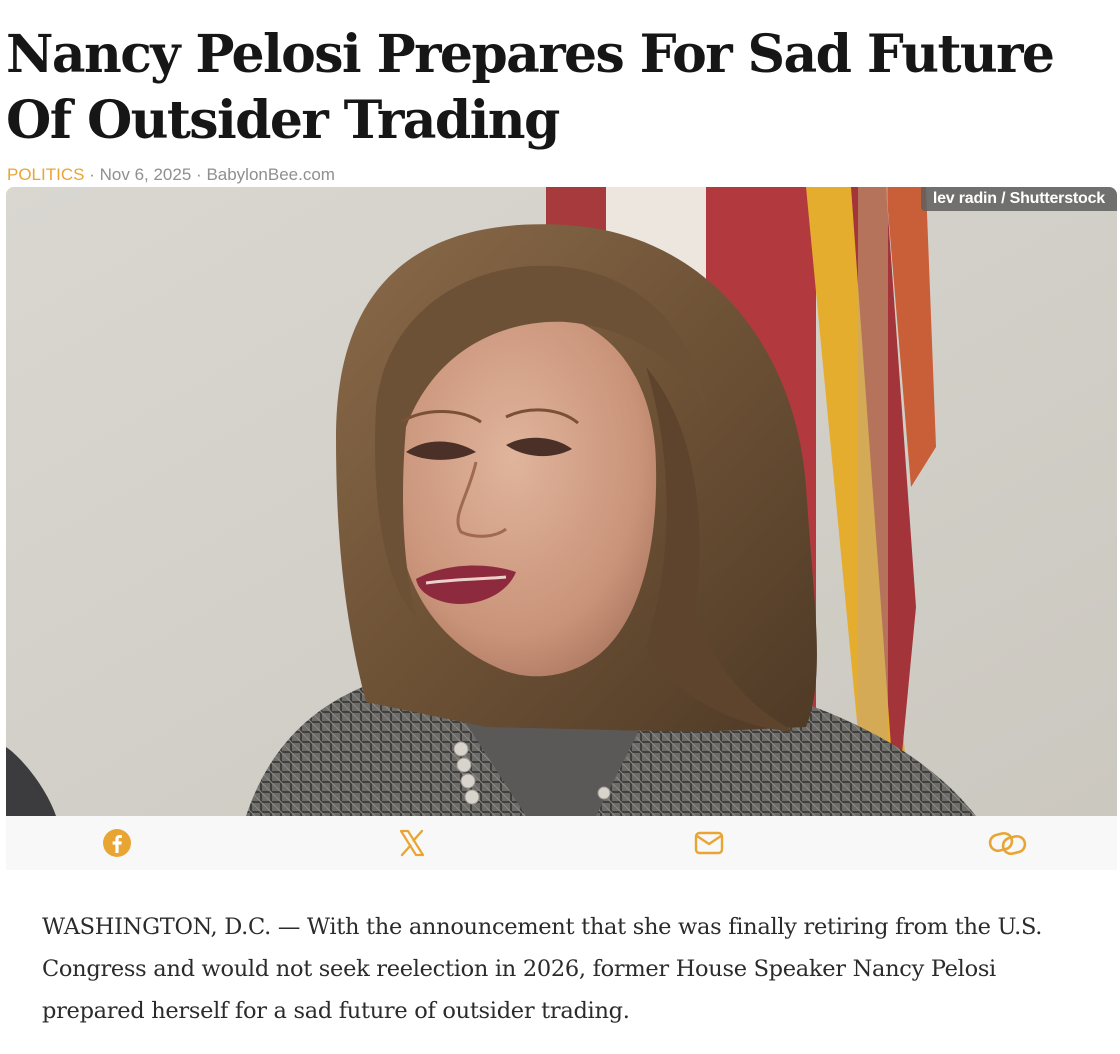  What do you see at coordinates (1018, 199) in the screenshot?
I see `image-credit: lev radin / Shutterstock` at bounding box center [1018, 199].